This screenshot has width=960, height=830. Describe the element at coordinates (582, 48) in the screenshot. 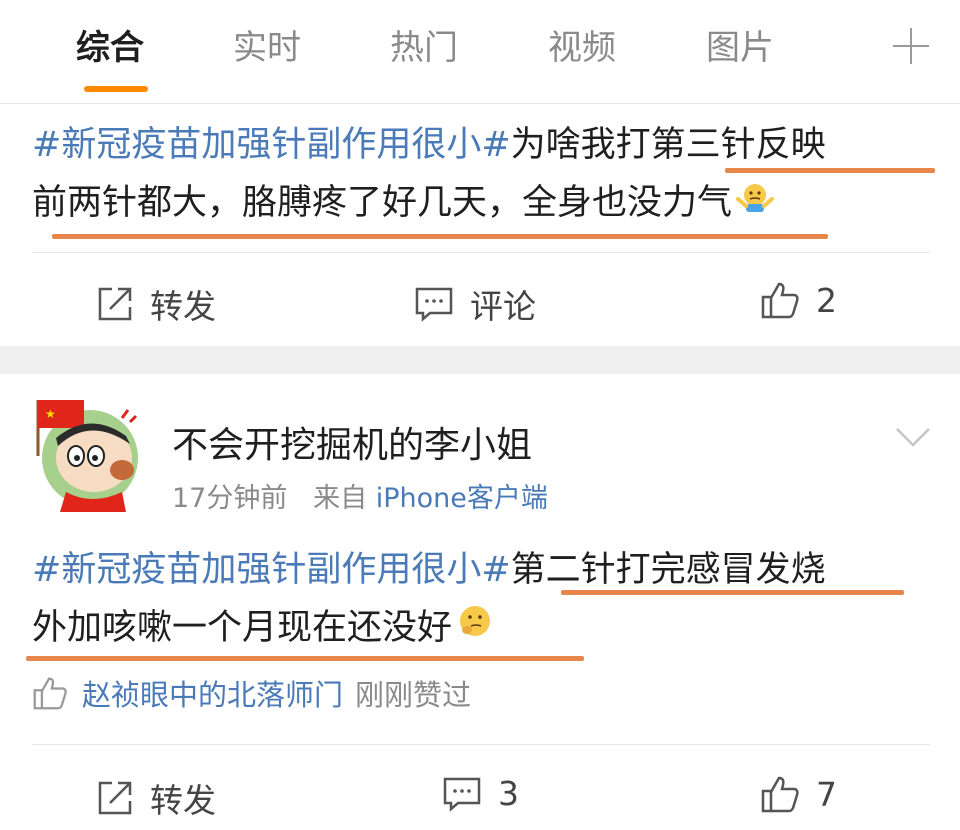

I see `tab-video: 视频` at that location.